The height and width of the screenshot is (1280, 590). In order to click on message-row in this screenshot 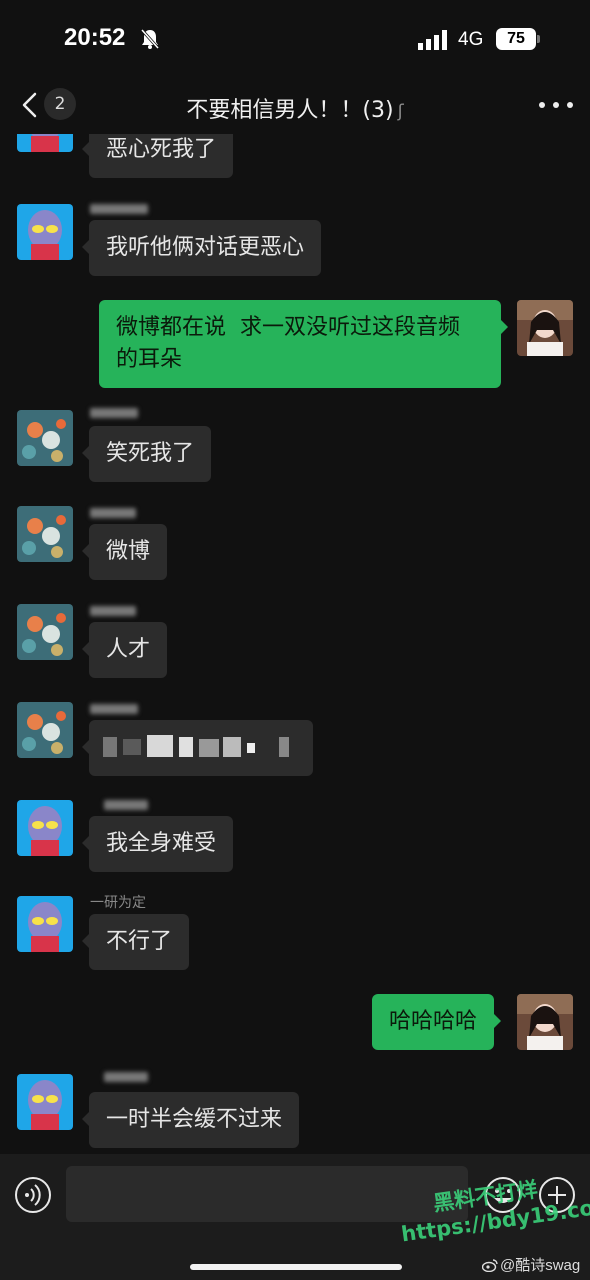, I will do `click(295, 742)`.